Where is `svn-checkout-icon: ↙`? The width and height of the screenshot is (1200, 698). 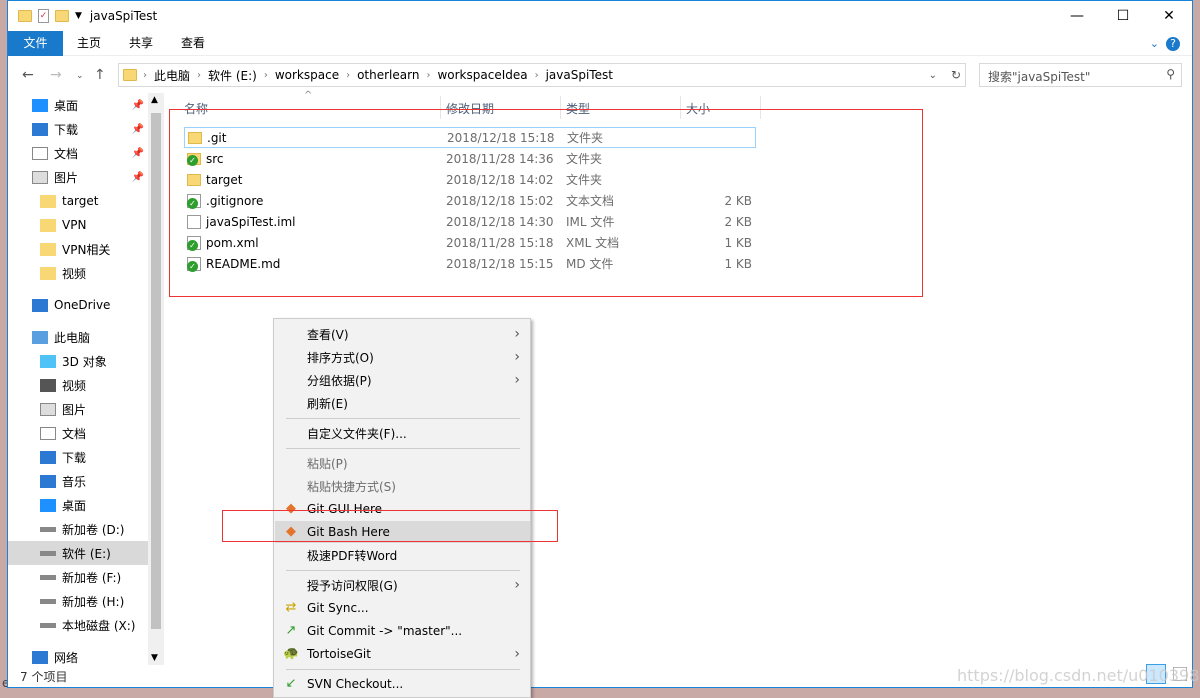 svn-checkout-icon: ↙ is located at coordinates (291, 683).